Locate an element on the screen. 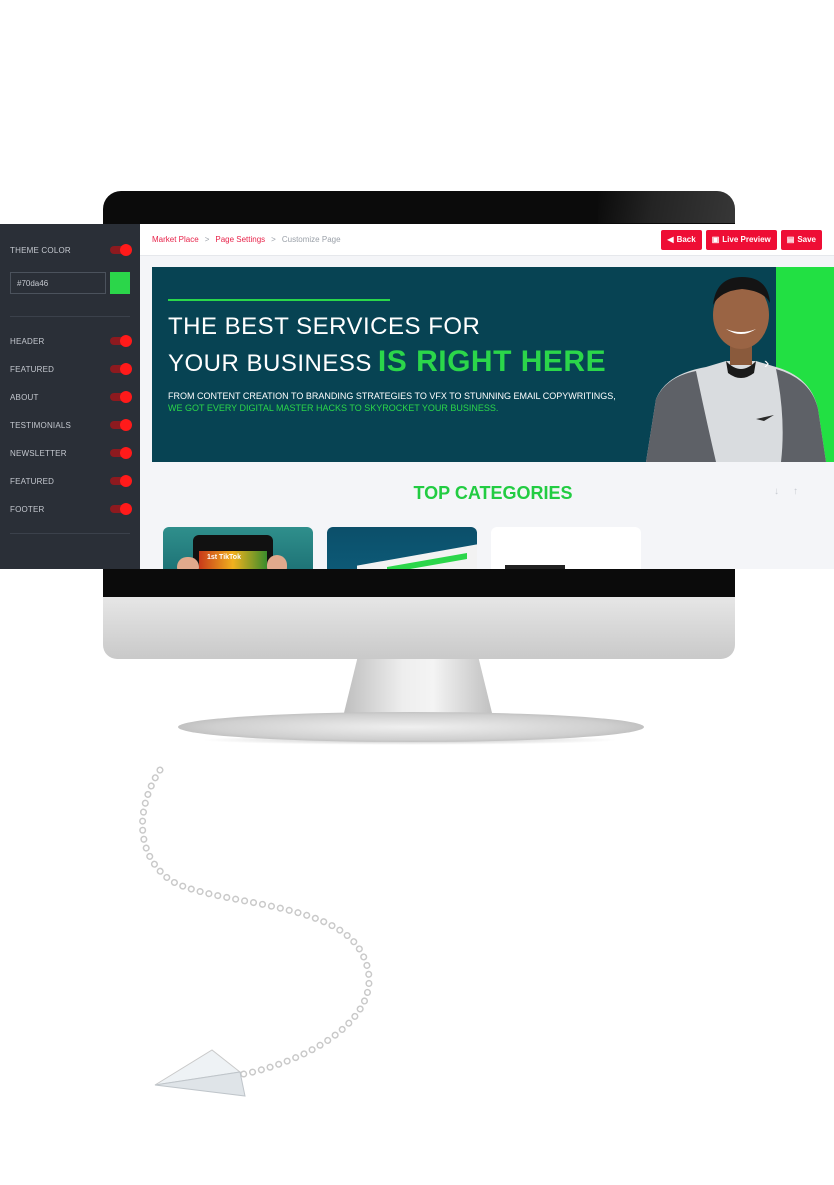  sidebar-item-footer: FOOTER is located at coordinates (71, 509).